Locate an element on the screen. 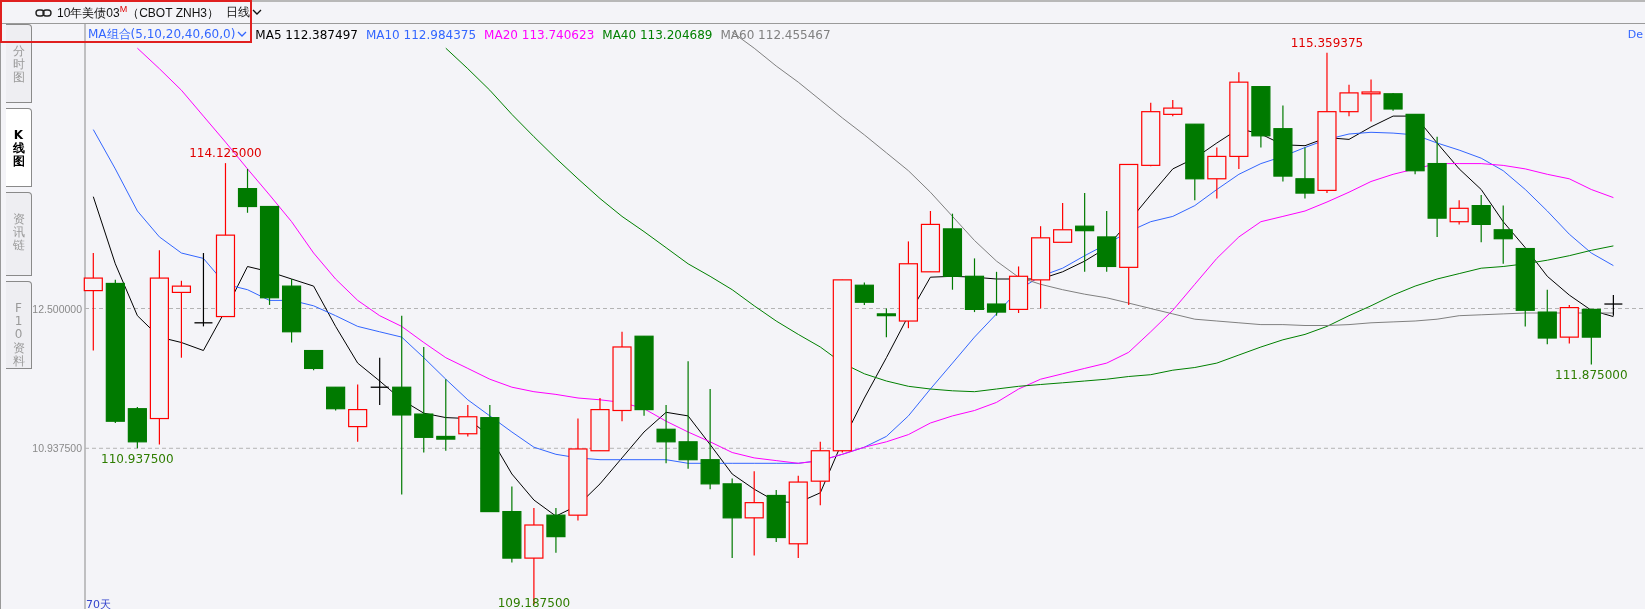  moving-average-legend: MA10 112.984375 is located at coordinates (421, 34).